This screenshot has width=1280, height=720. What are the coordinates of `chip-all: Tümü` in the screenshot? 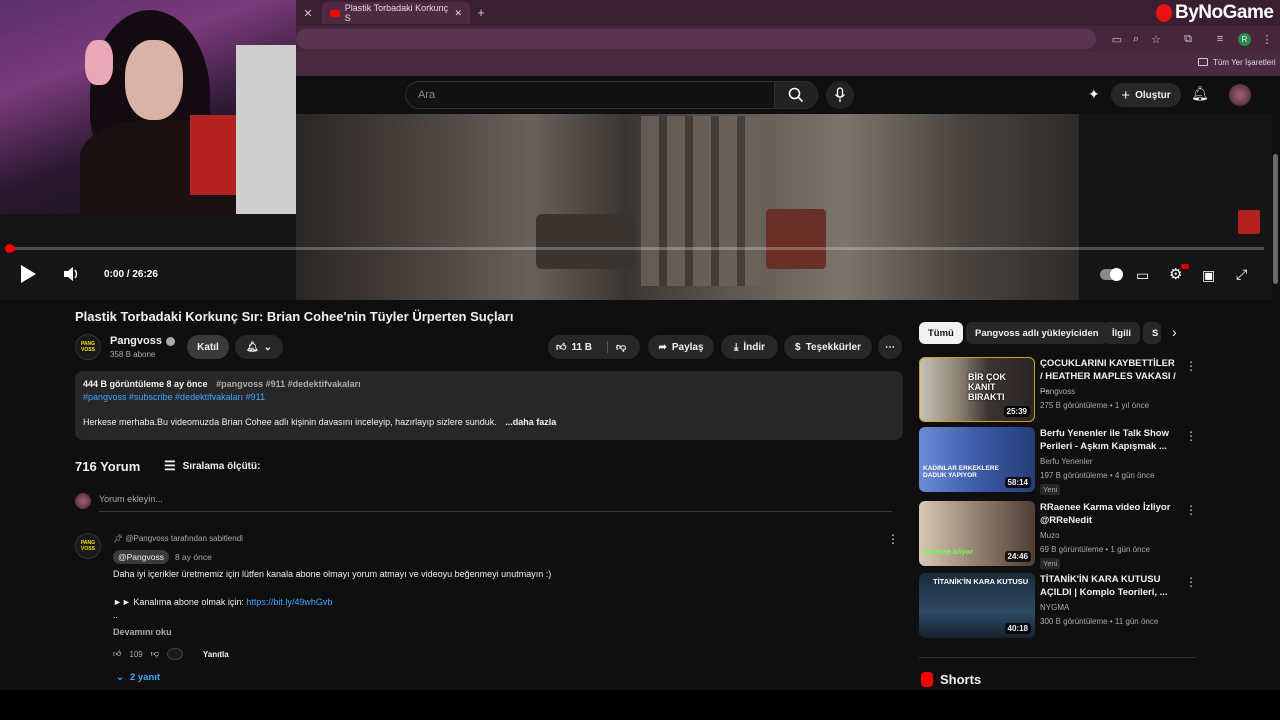 It's located at (941, 333).